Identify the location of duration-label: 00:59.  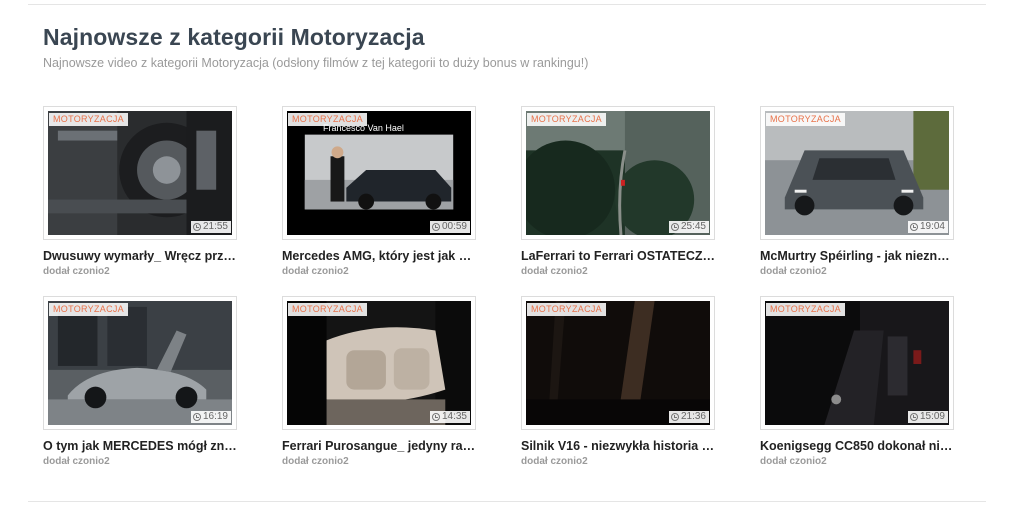
(449, 227).